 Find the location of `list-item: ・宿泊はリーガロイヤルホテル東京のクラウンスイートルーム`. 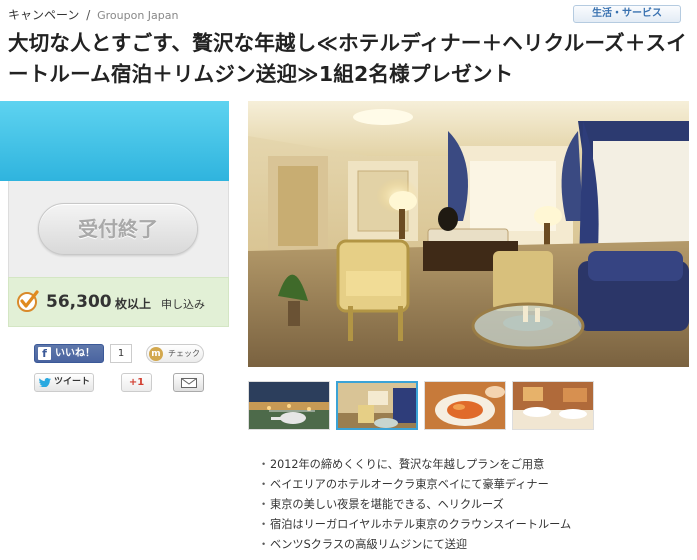

list-item: ・宿泊はリーガロイヤルホテル東京のクラウンスイートルーム is located at coordinates (415, 524).